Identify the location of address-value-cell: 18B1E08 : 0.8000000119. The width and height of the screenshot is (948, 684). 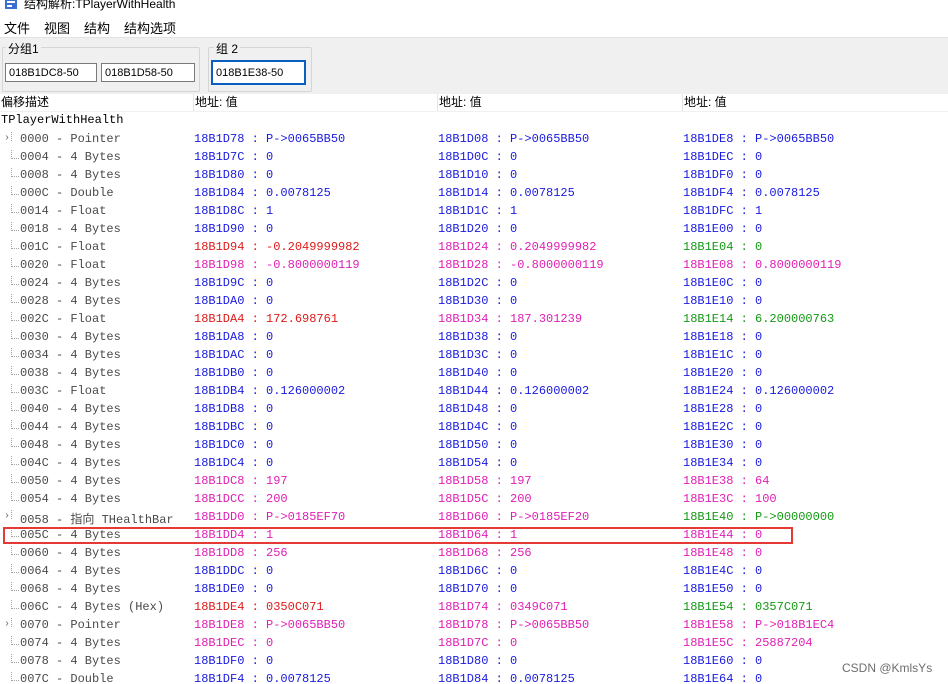
(762, 265).